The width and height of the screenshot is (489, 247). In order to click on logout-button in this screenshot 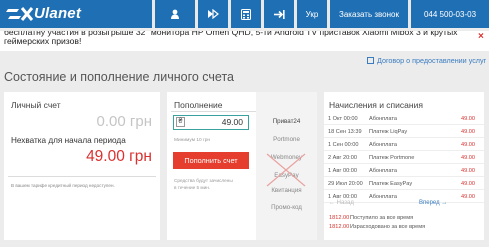, I will do `click(279, 14)`.